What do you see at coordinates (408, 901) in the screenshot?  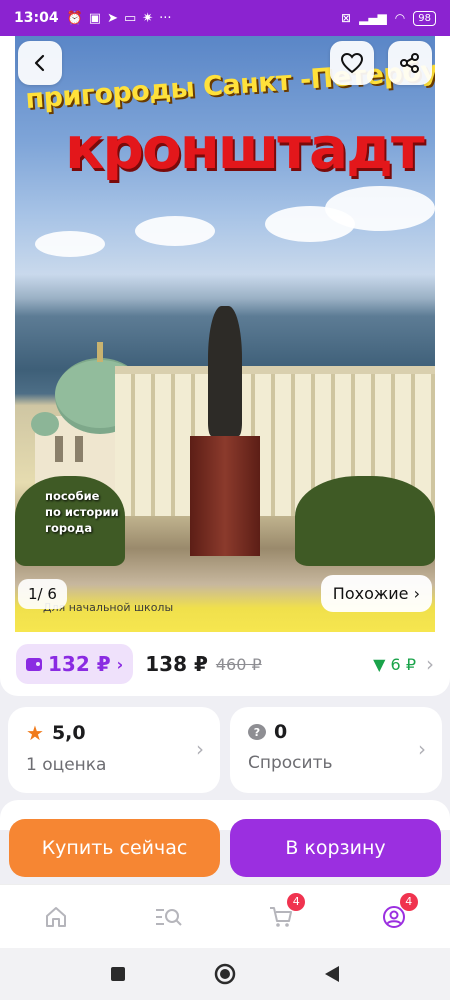 I see `profile-badge: 4` at bounding box center [408, 901].